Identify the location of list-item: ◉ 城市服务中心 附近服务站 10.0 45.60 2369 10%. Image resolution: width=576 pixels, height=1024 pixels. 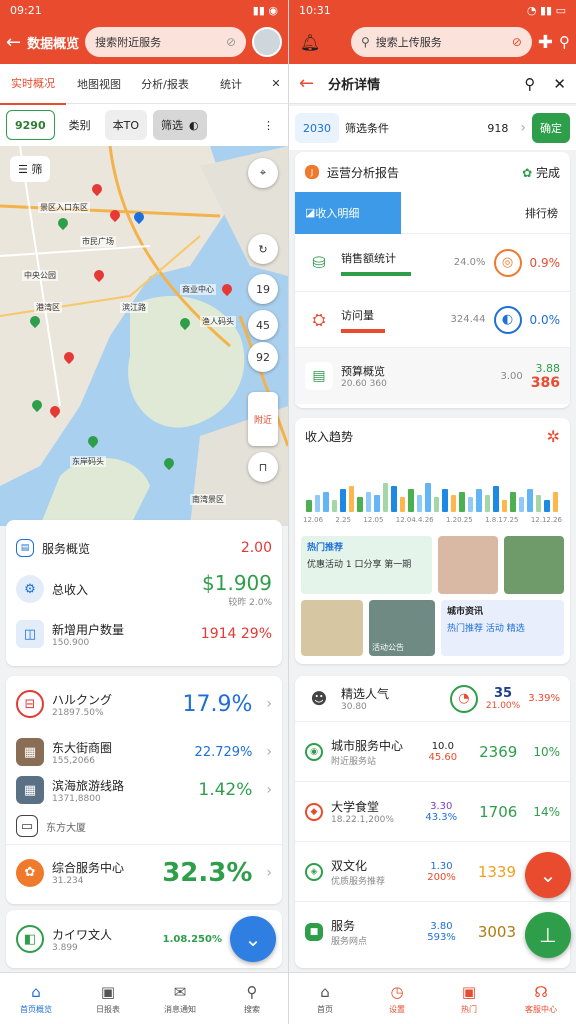
(432, 752).